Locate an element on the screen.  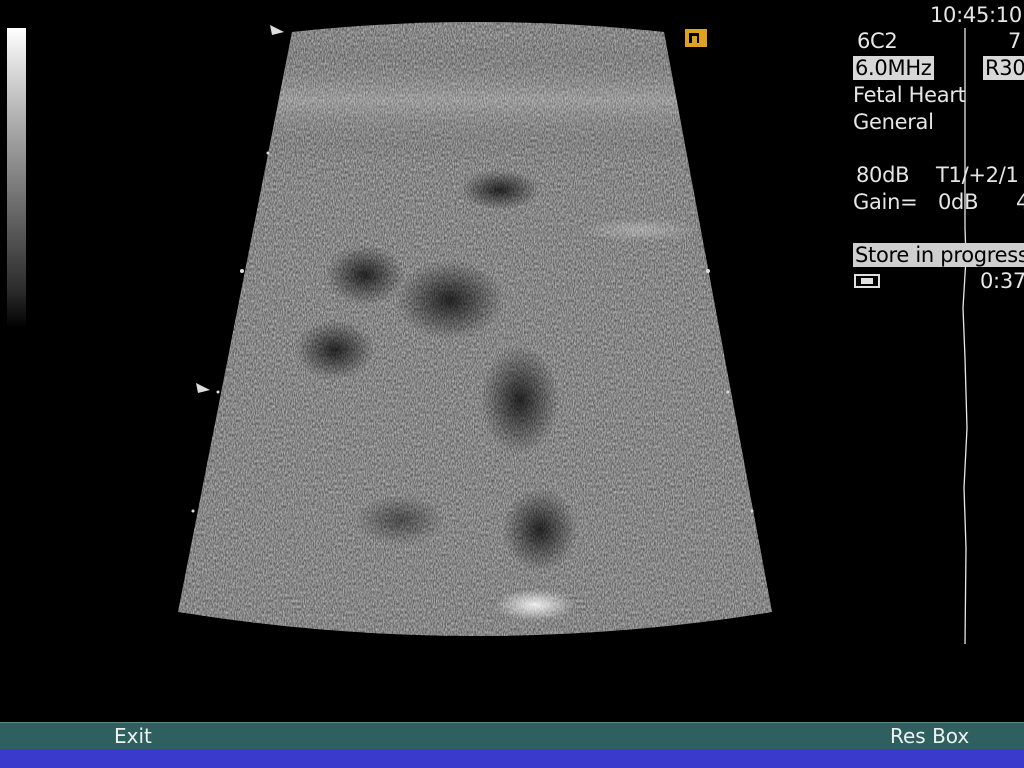
frequency-readout: 6.0MHz is located at coordinates (893, 68).